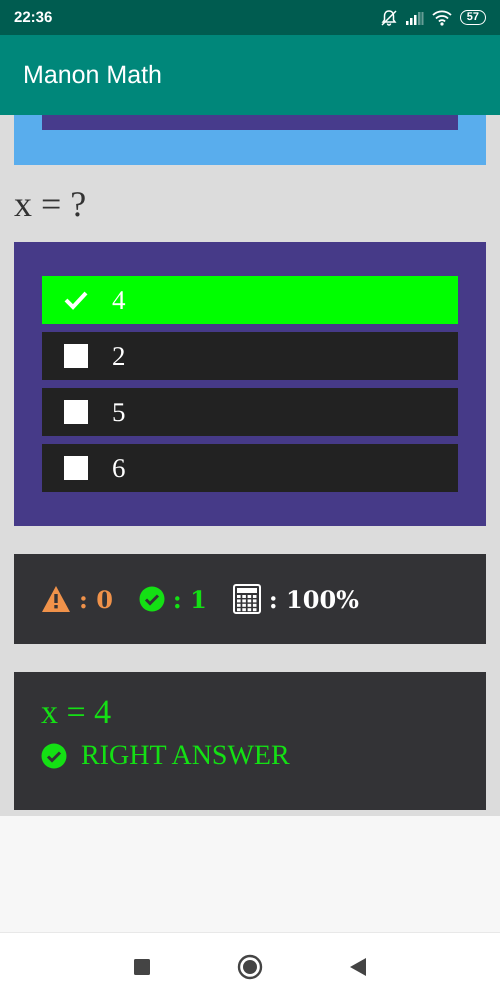 This screenshot has width=500, height=1000. Describe the element at coordinates (33, 17) in the screenshot. I see `clock-time: 22:36` at that location.